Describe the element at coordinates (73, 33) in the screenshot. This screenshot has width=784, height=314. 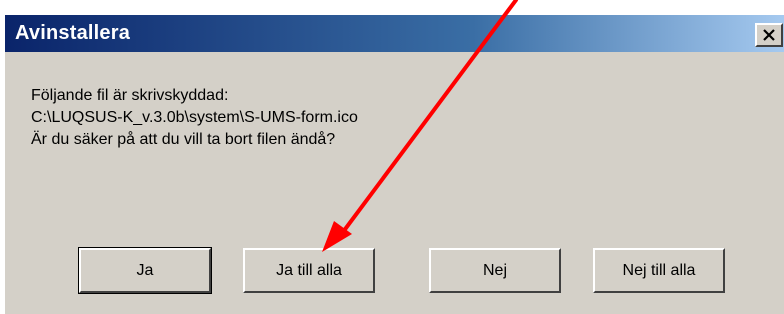
I see `dialog-title: Avinstallera` at that location.